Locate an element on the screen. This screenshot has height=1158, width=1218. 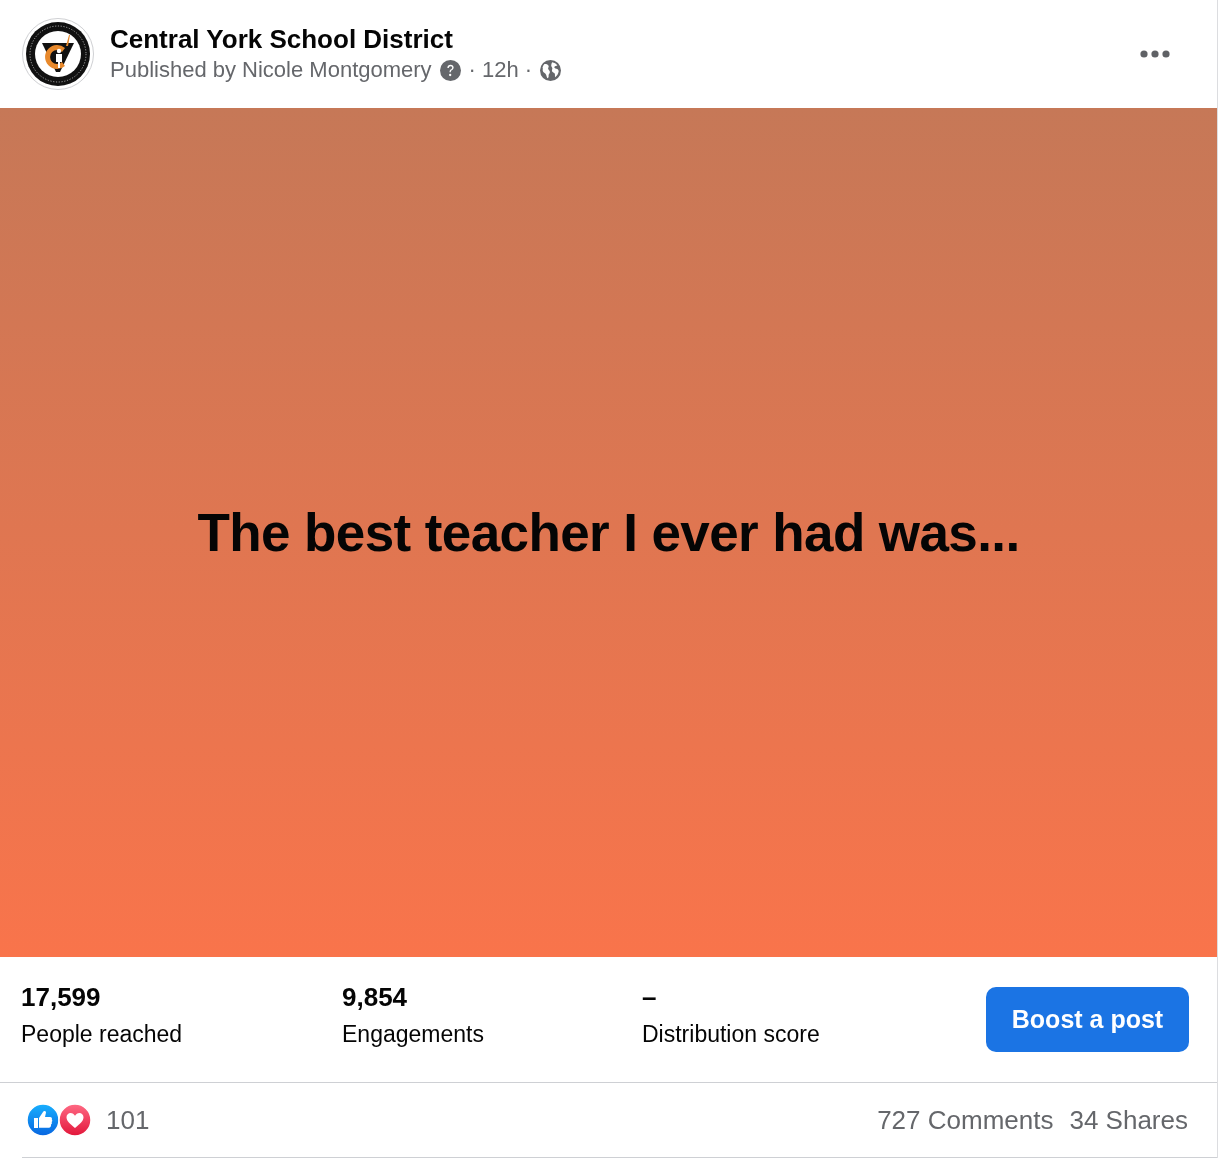
more-icon is located at coordinates (1155, 54).